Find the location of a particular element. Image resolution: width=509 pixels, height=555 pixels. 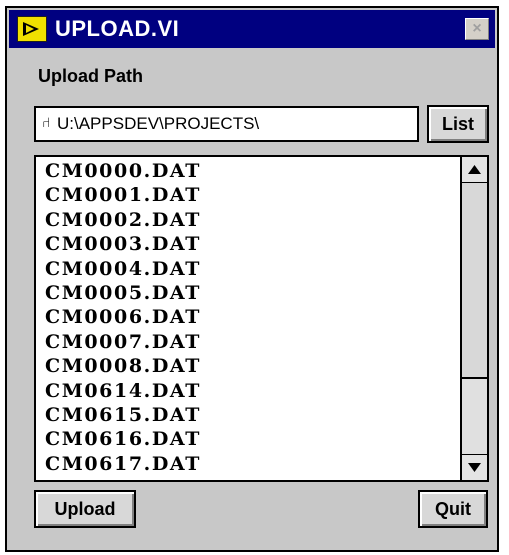

file-list-item: CM0004.DAT is located at coordinates (123, 269).